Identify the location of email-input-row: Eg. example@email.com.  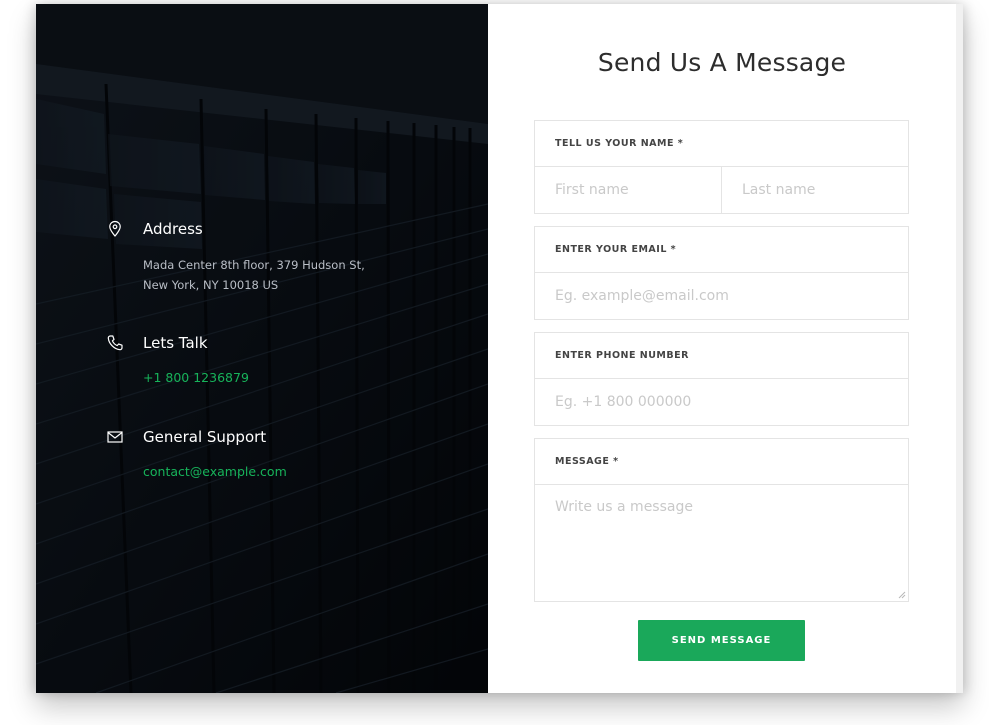
(721, 296).